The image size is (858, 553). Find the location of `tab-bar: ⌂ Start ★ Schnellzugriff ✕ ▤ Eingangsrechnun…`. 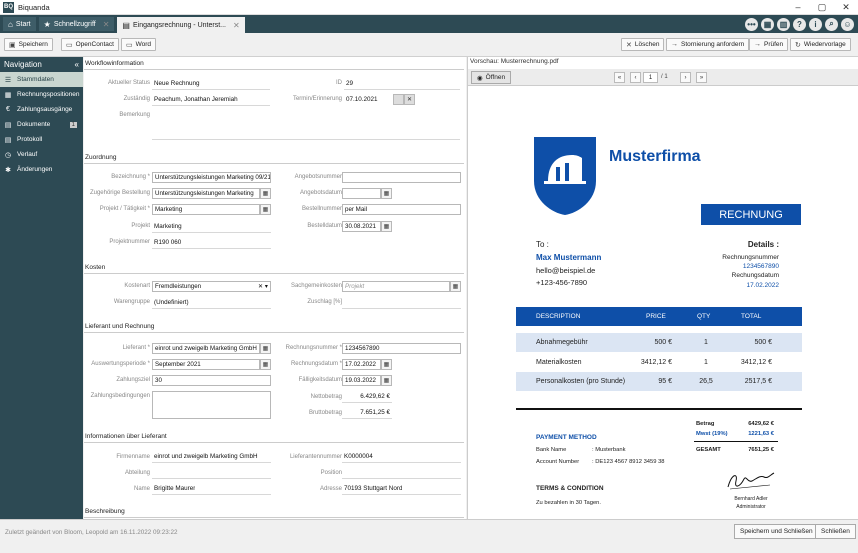

tab-bar: ⌂ Start ★ Schnellzugriff ✕ ▤ Eingangsrechnun… is located at coordinates (429, 24).